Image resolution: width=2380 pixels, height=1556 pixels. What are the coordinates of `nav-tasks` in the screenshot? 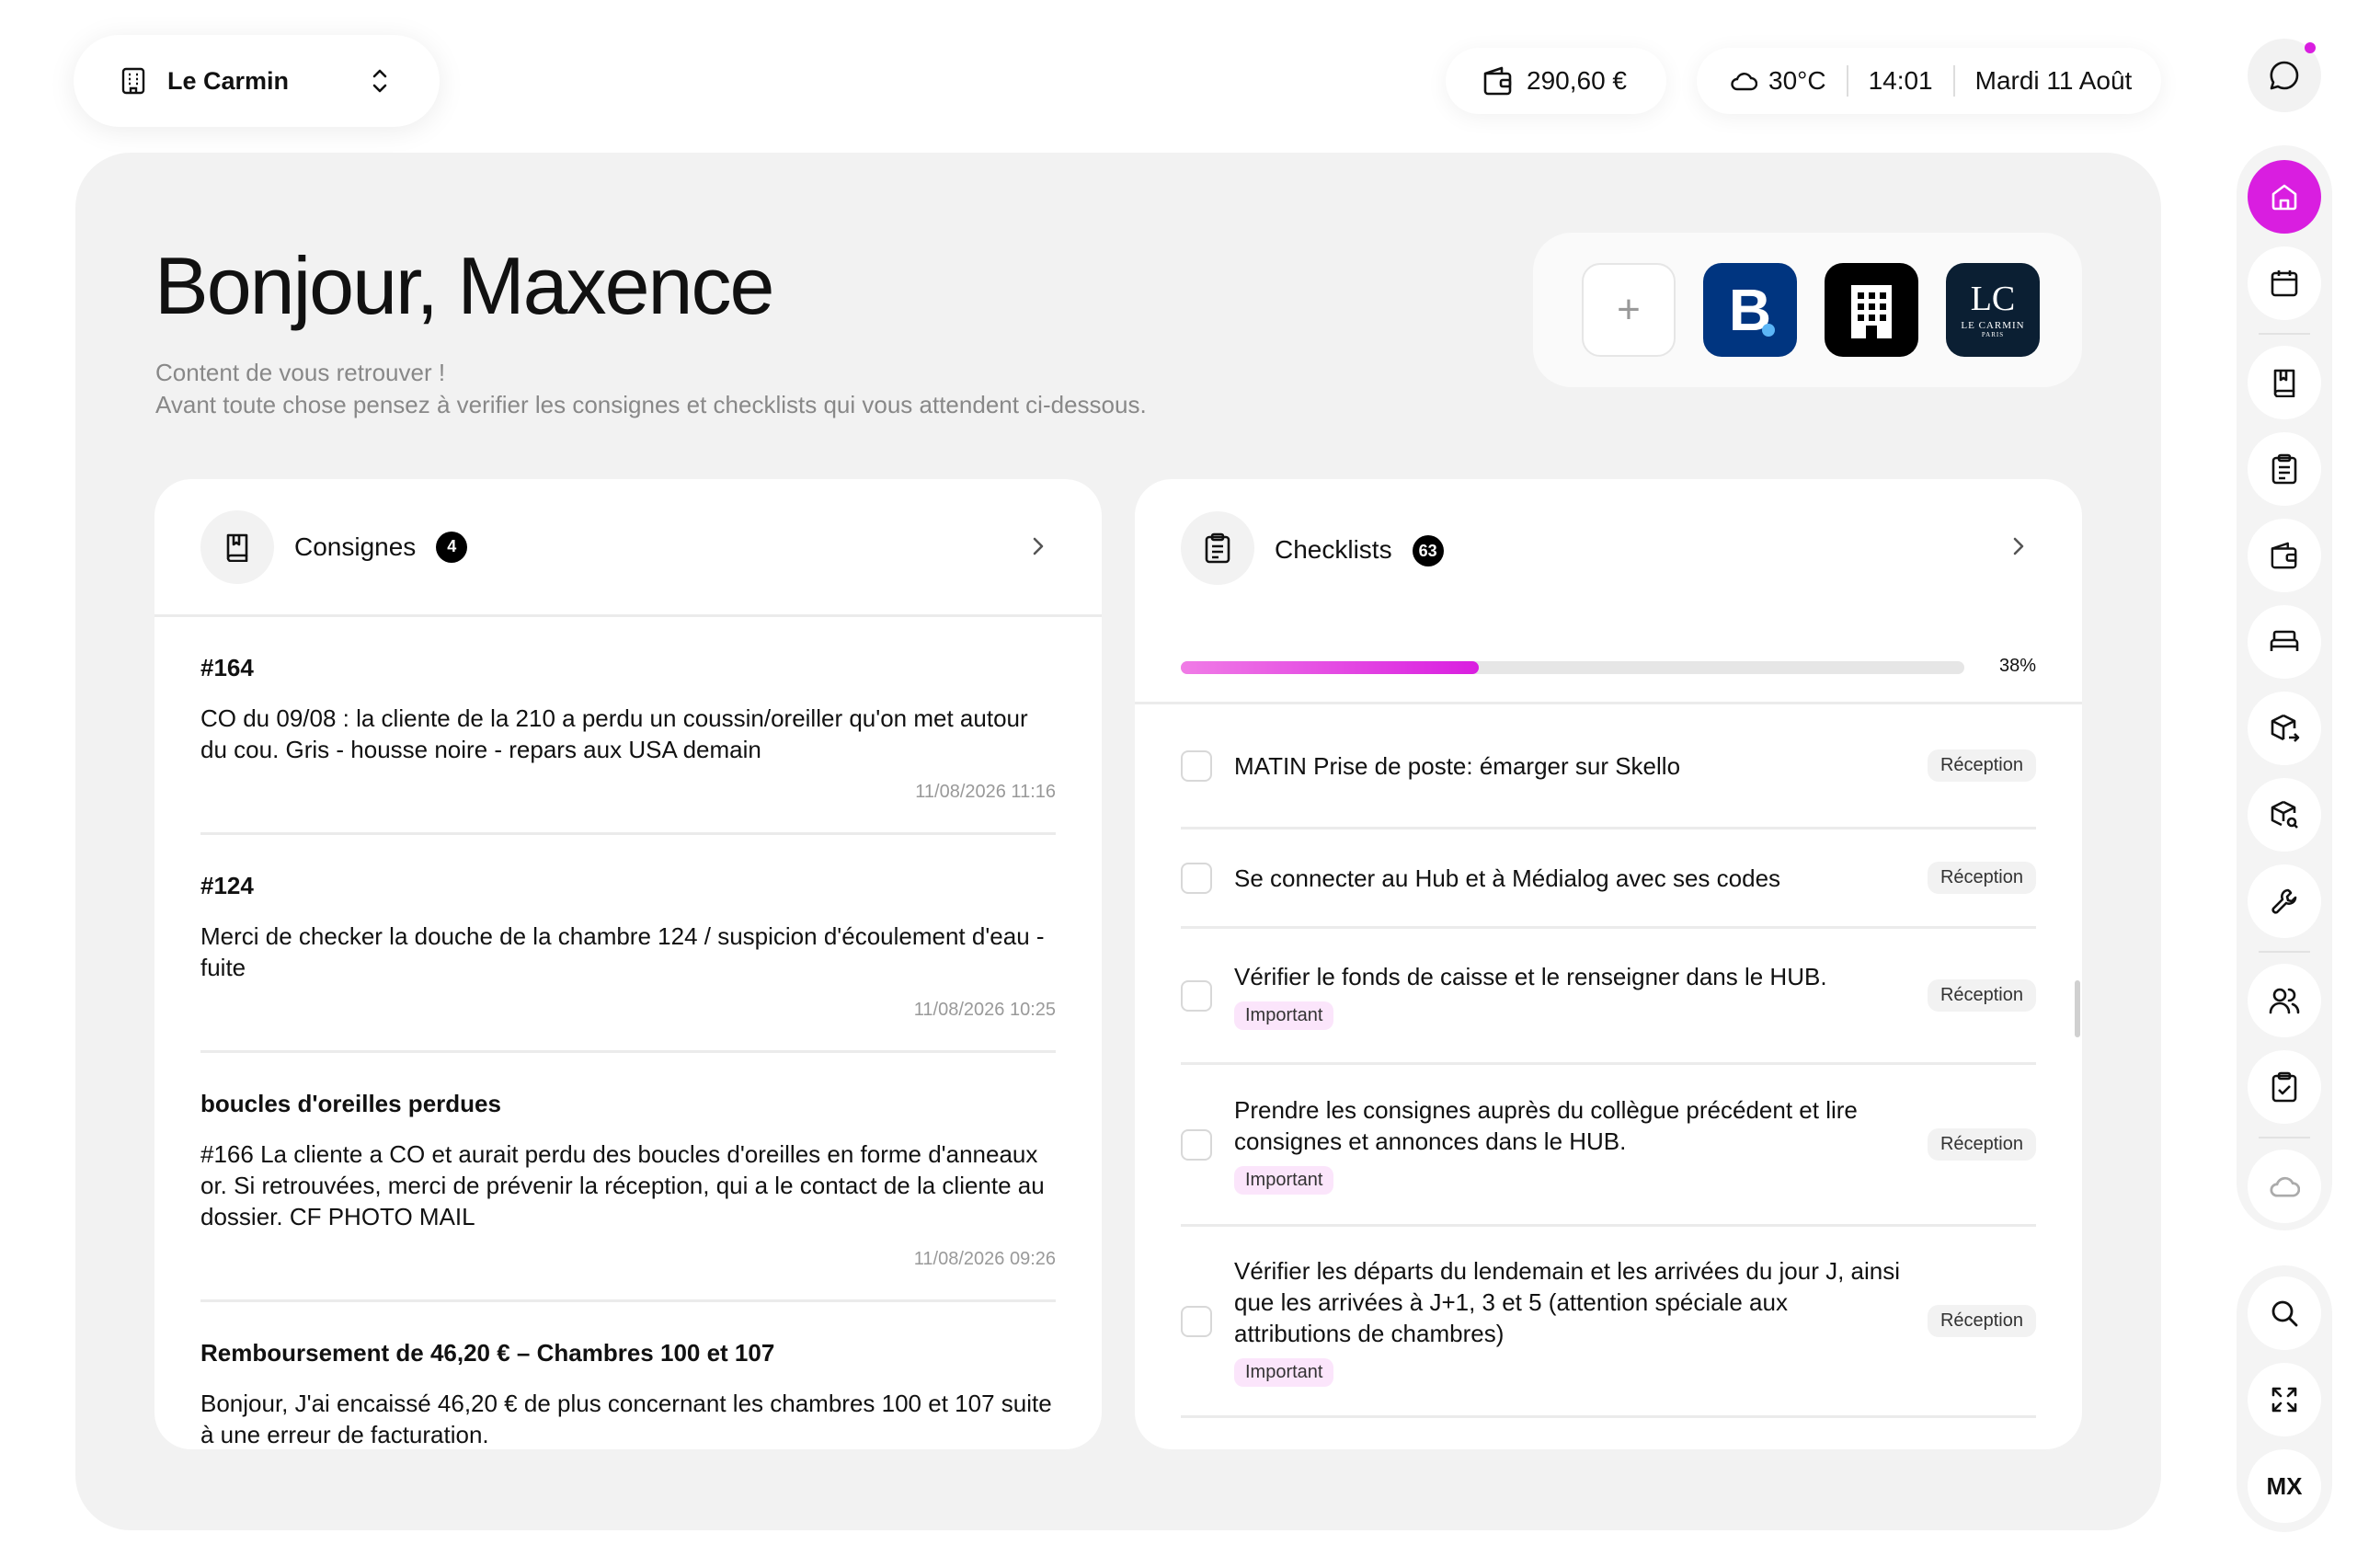 It's located at (2284, 1087).